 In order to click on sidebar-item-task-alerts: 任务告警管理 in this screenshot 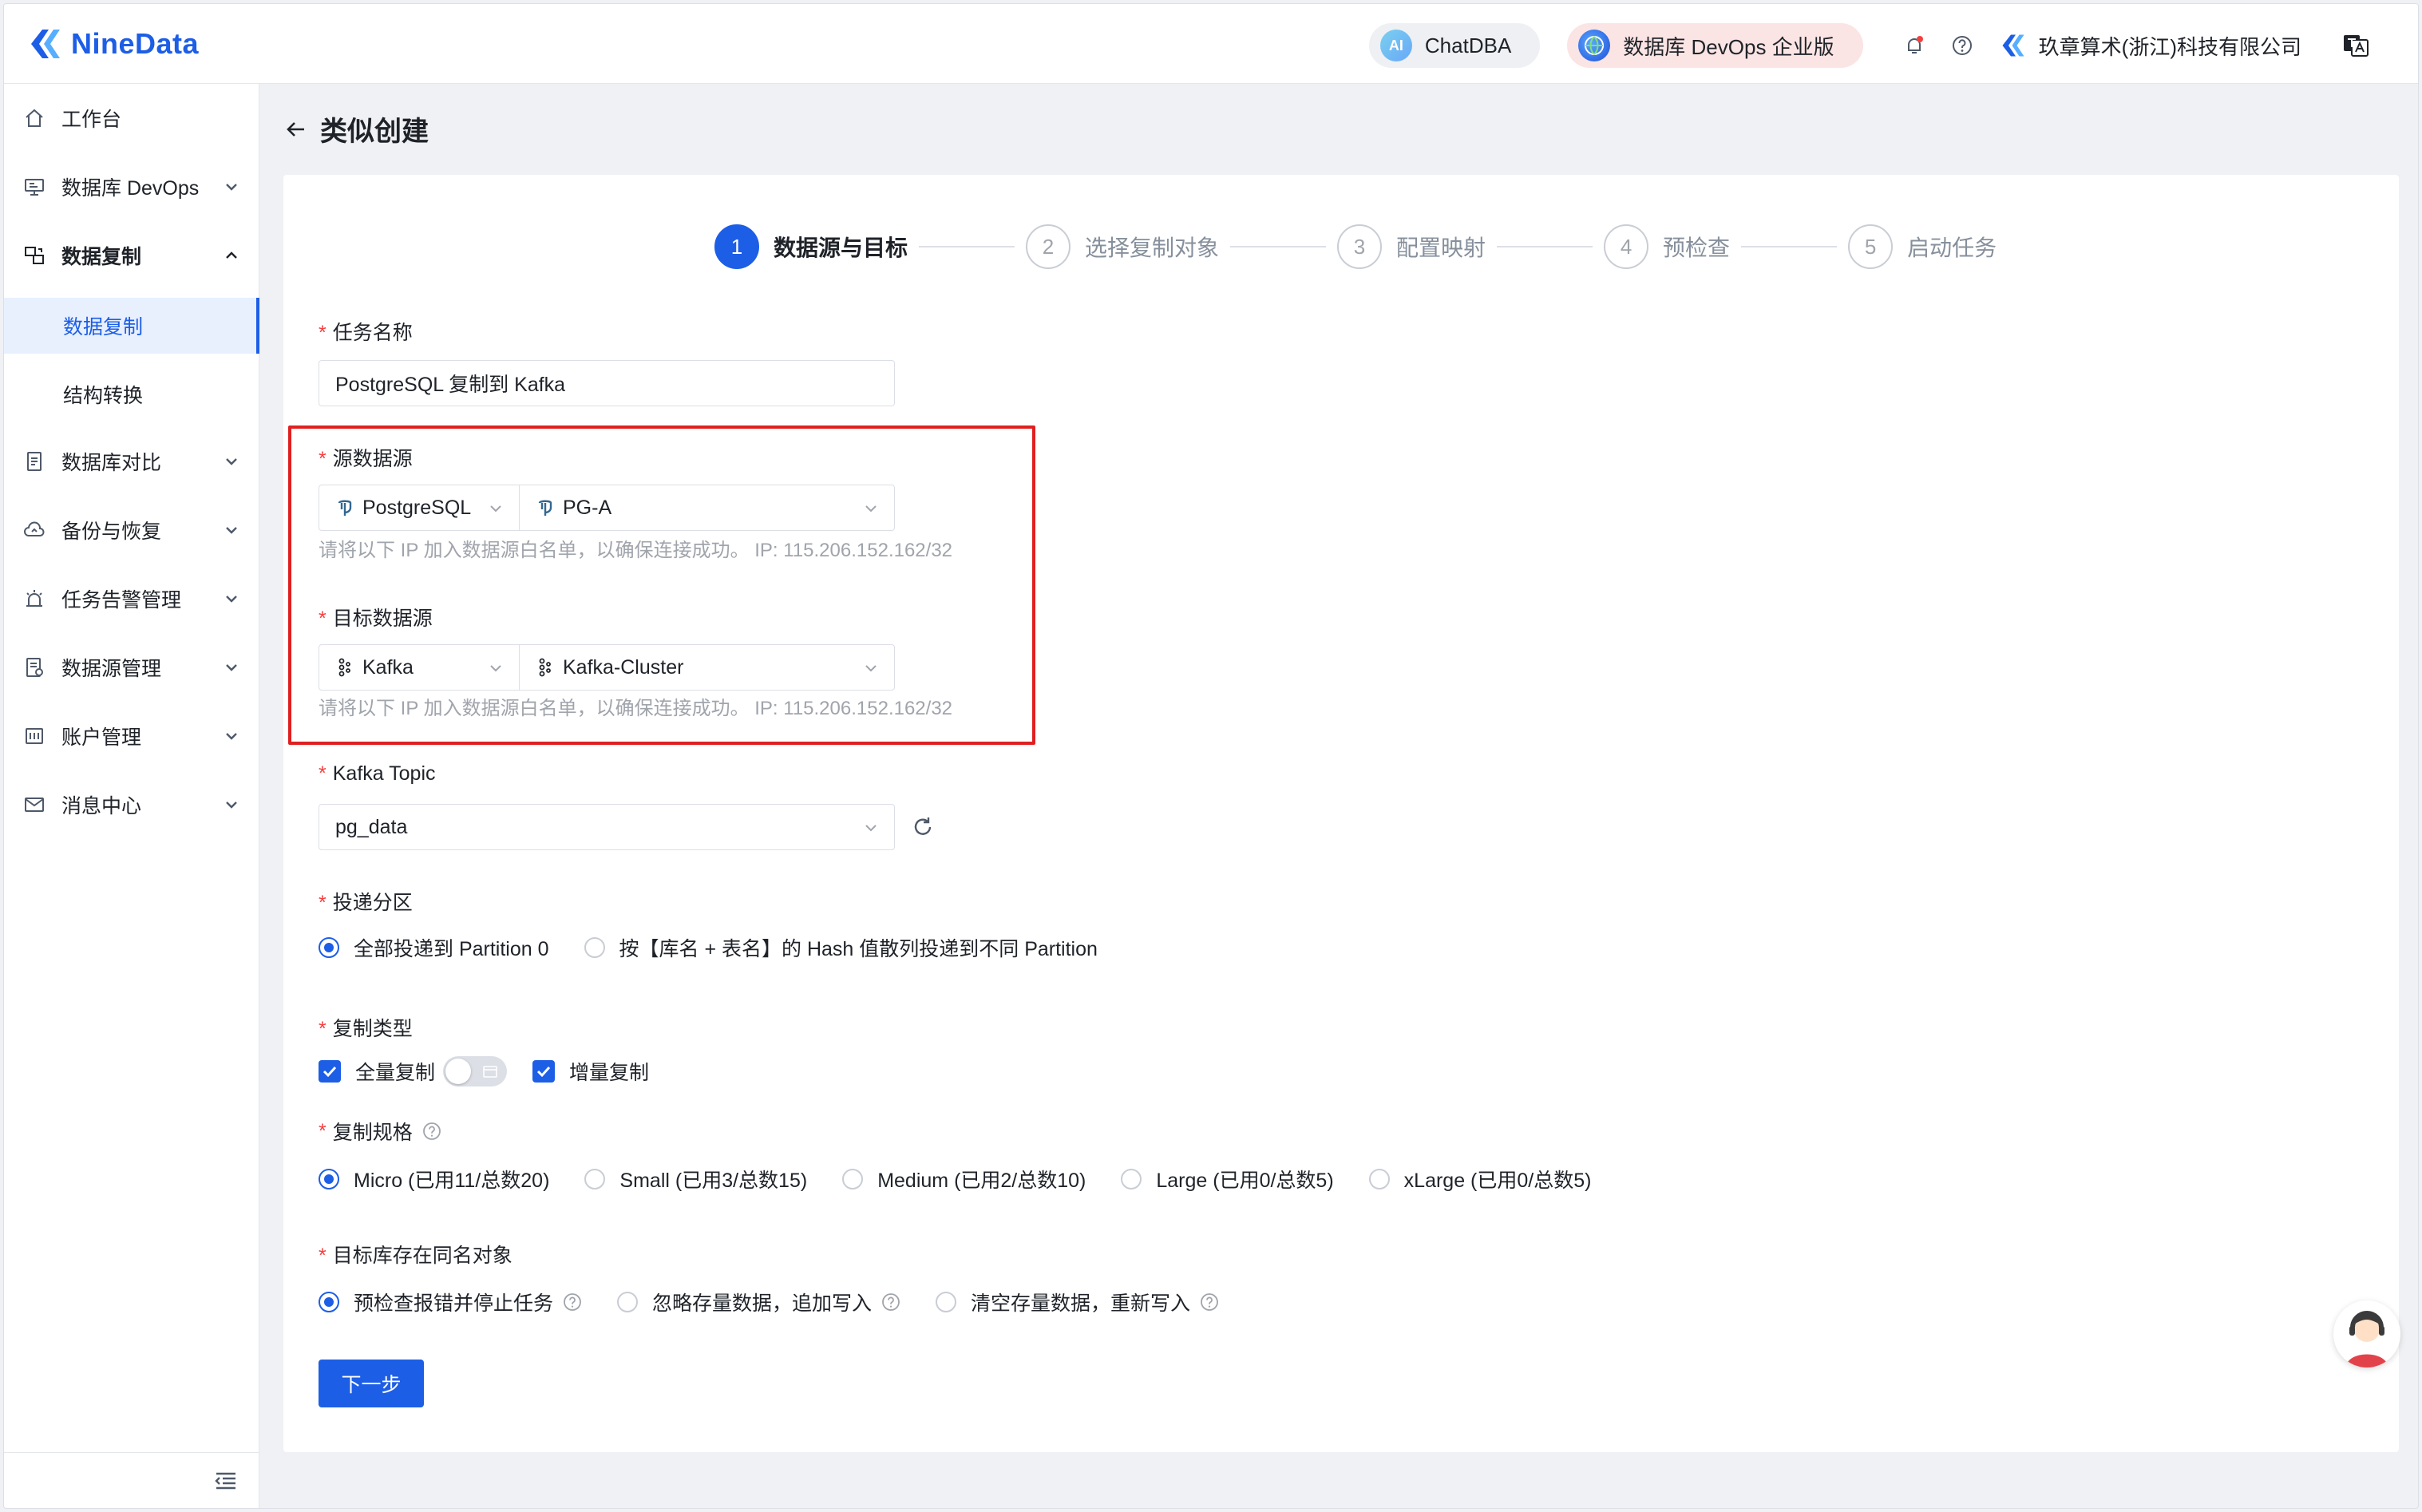, I will do `click(131, 599)`.